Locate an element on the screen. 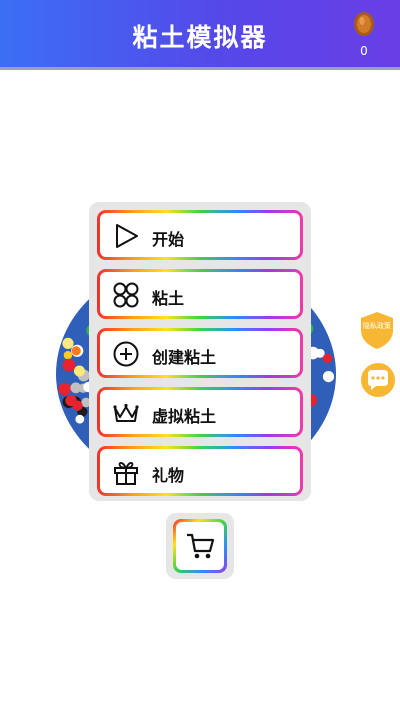 This screenshot has width=400, height=711. virtual-clay-label: 虚拟粘土 is located at coordinates (184, 416).